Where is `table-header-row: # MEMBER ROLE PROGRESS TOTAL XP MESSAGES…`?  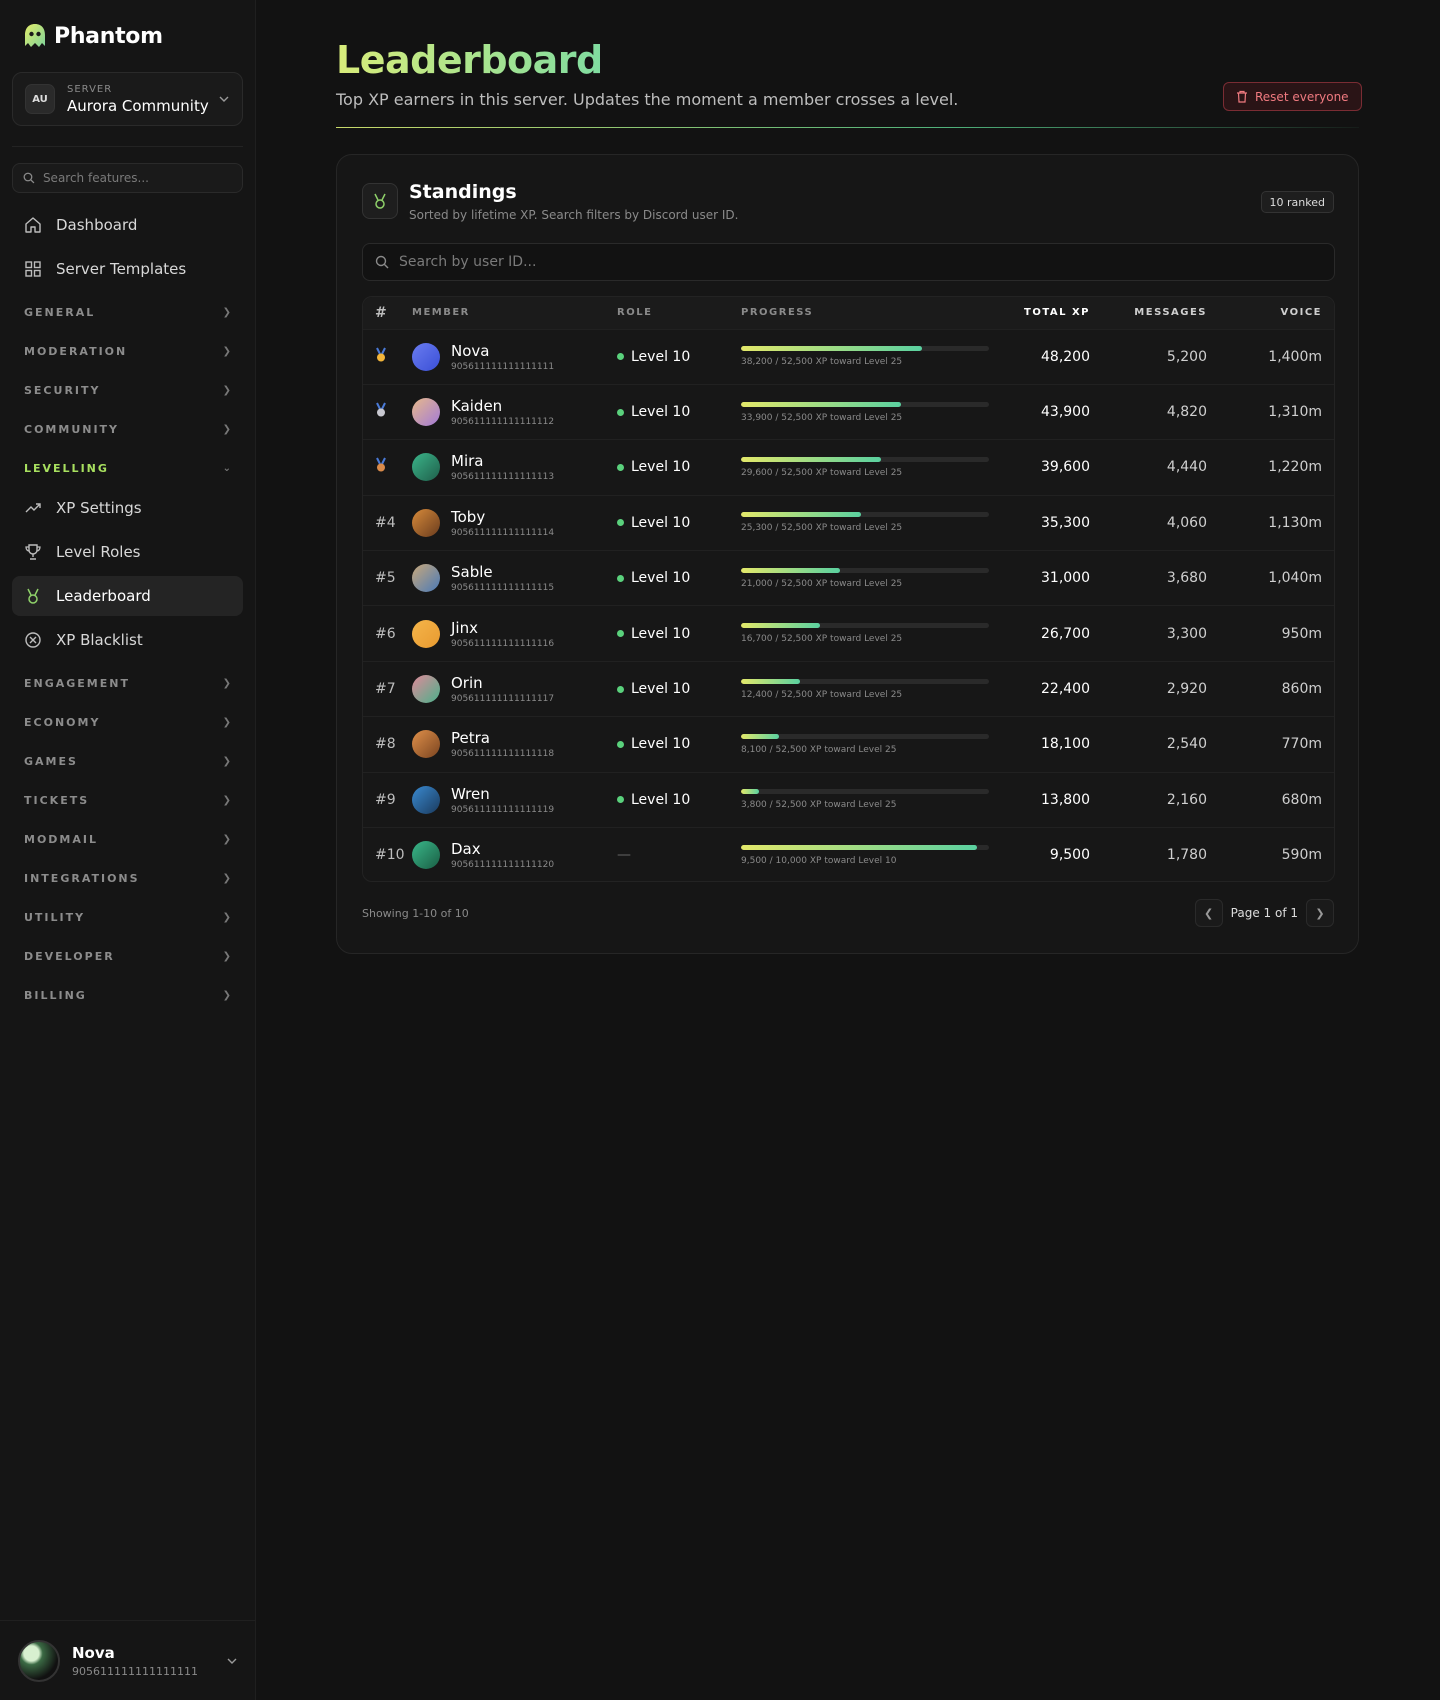 table-header-row: # MEMBER ROLE PROGRESS TOTAL XP MESSAGES… is located at coordinates (848, 313).